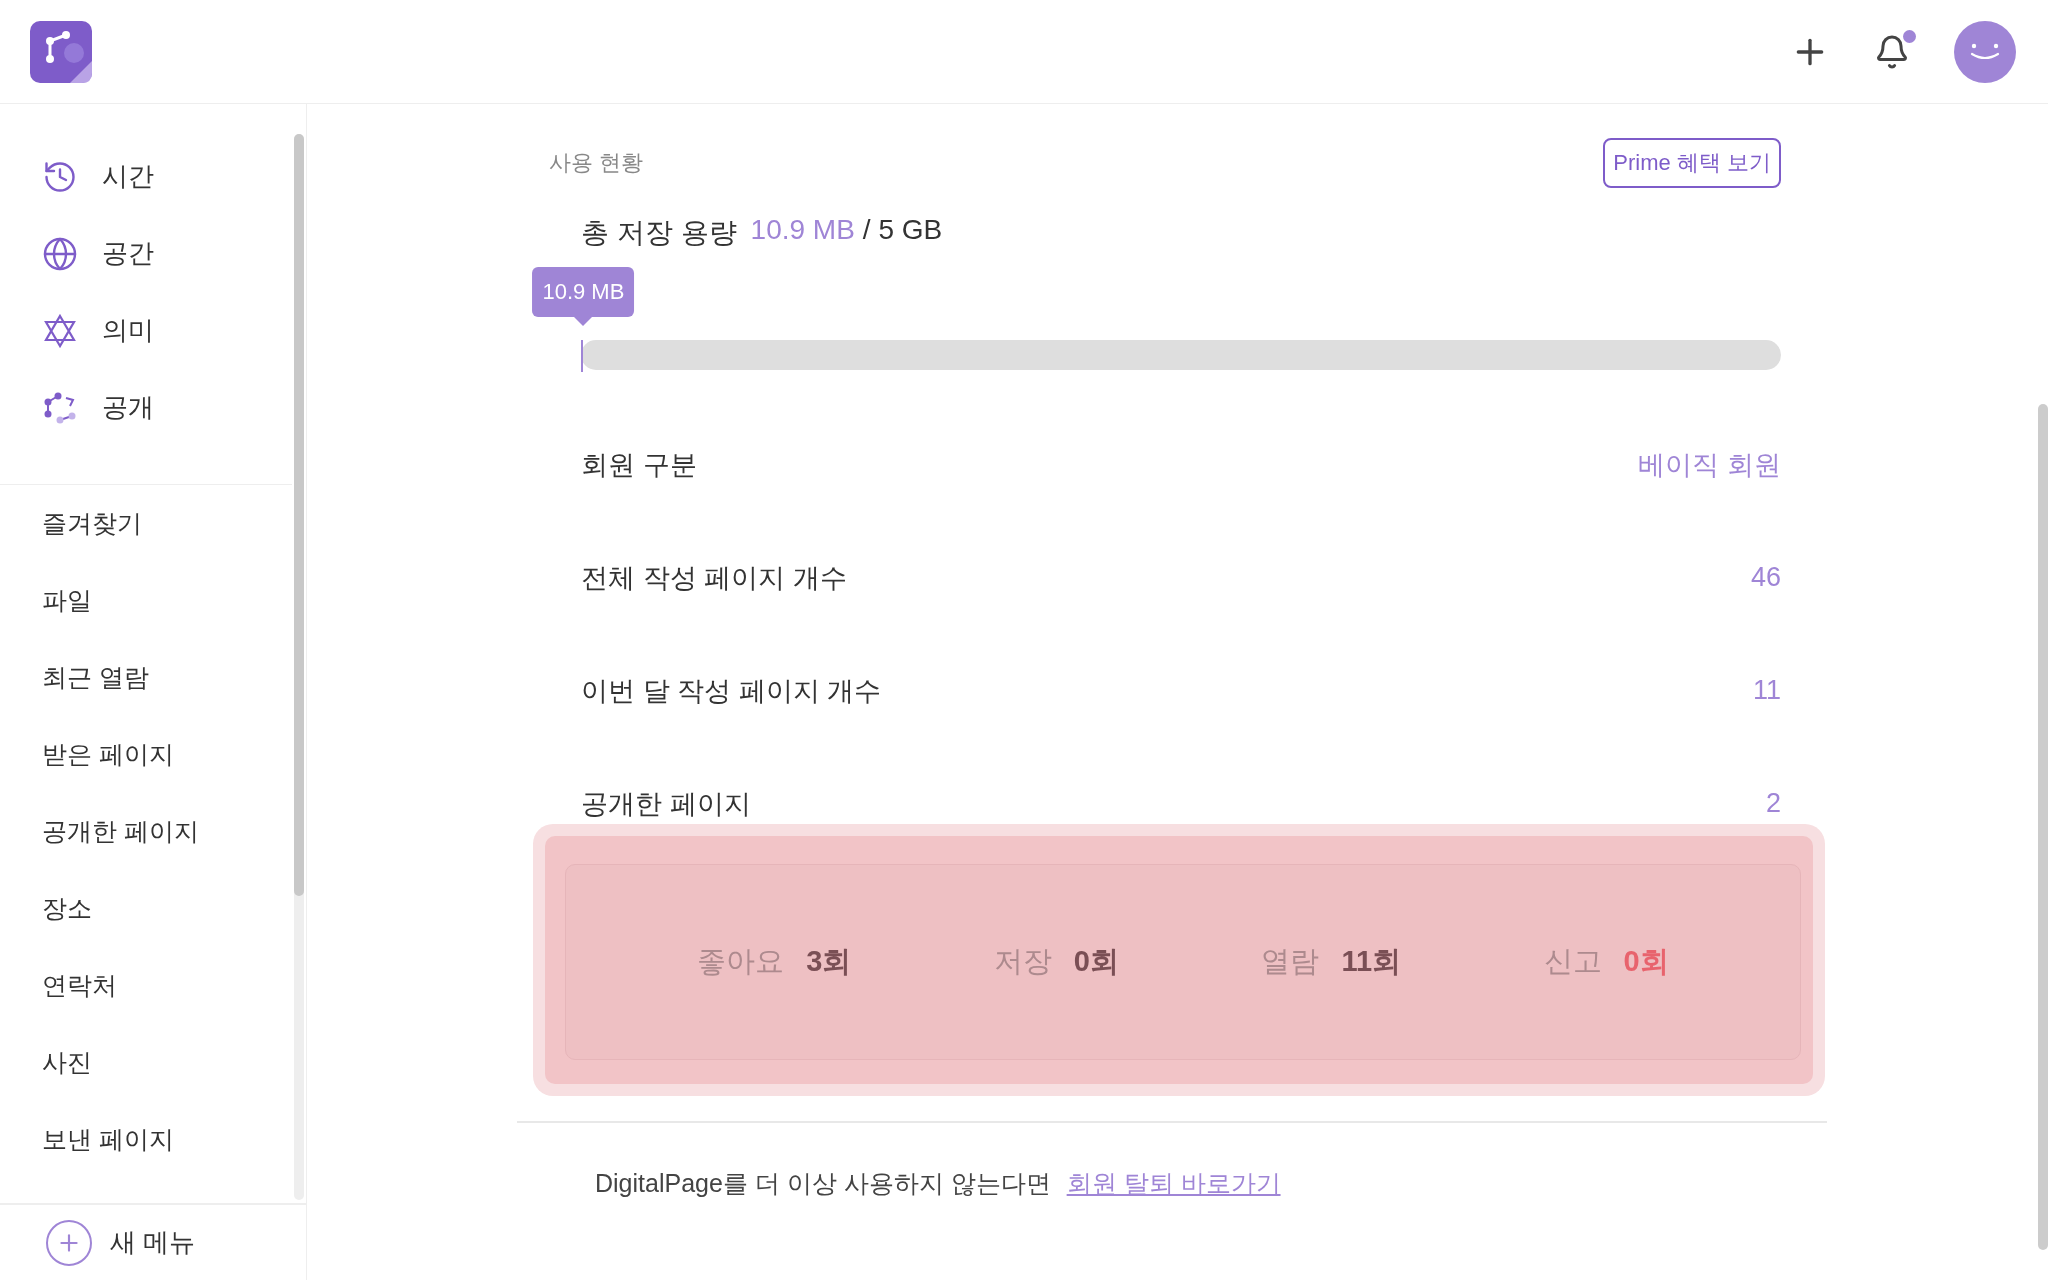  What do you see at coordinates (153, 985) in the screenshot?
I see `menu-item: 연락처` at bounding box center [153, 985].